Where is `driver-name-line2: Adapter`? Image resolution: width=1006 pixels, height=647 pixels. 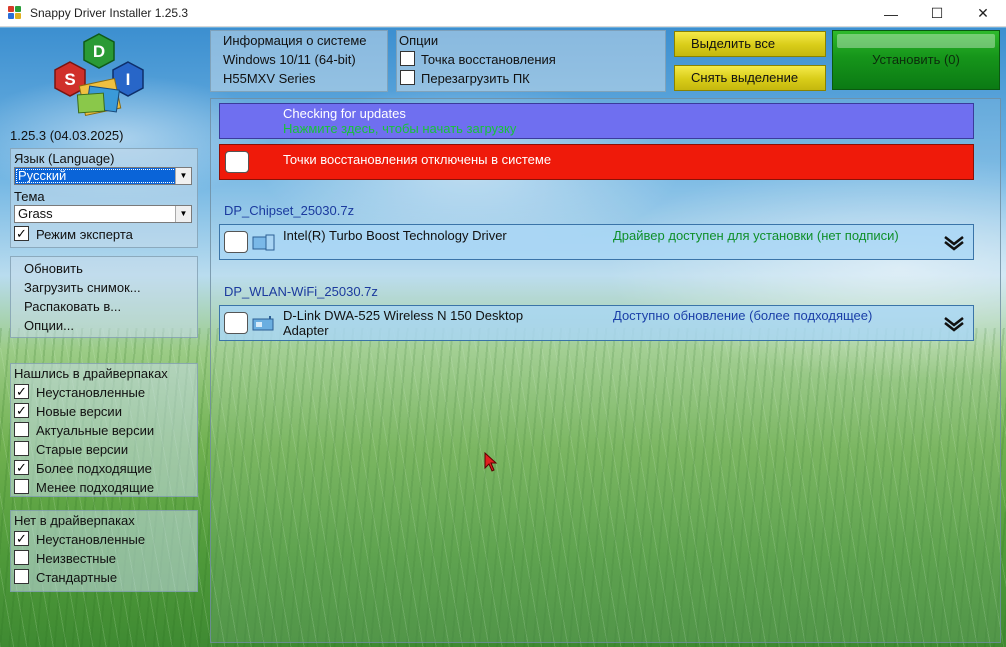
driver-name-line2: Adapter is located at coordinates (306, 330).